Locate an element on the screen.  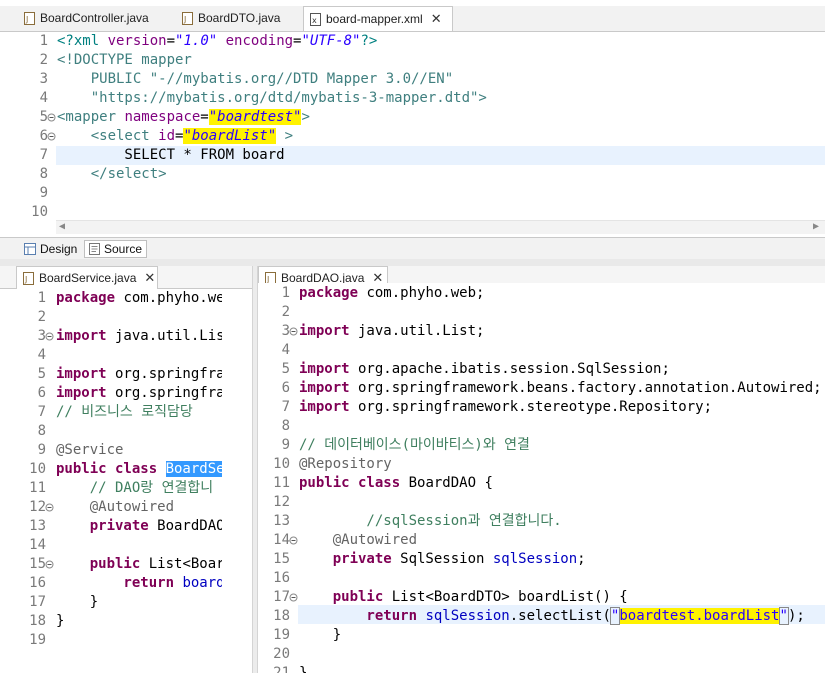
line-number: 21 is located at coordinates (281, 669).